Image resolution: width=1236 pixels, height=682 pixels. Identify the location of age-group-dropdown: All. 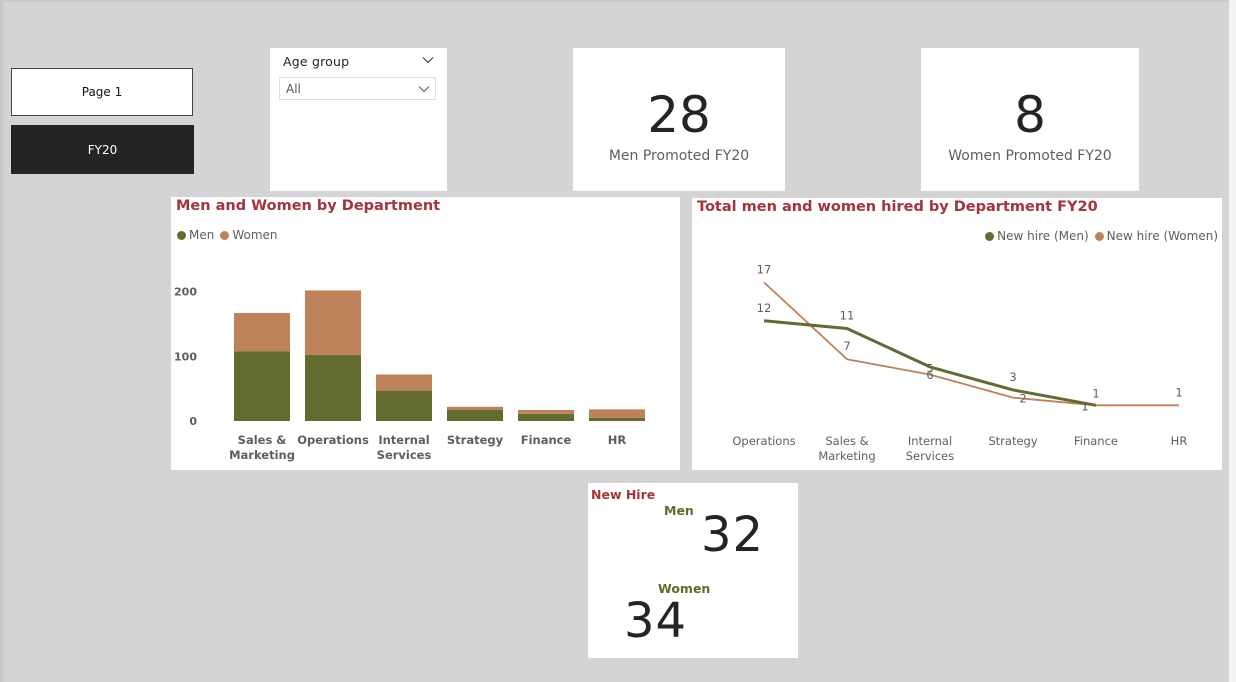
(357, 88).